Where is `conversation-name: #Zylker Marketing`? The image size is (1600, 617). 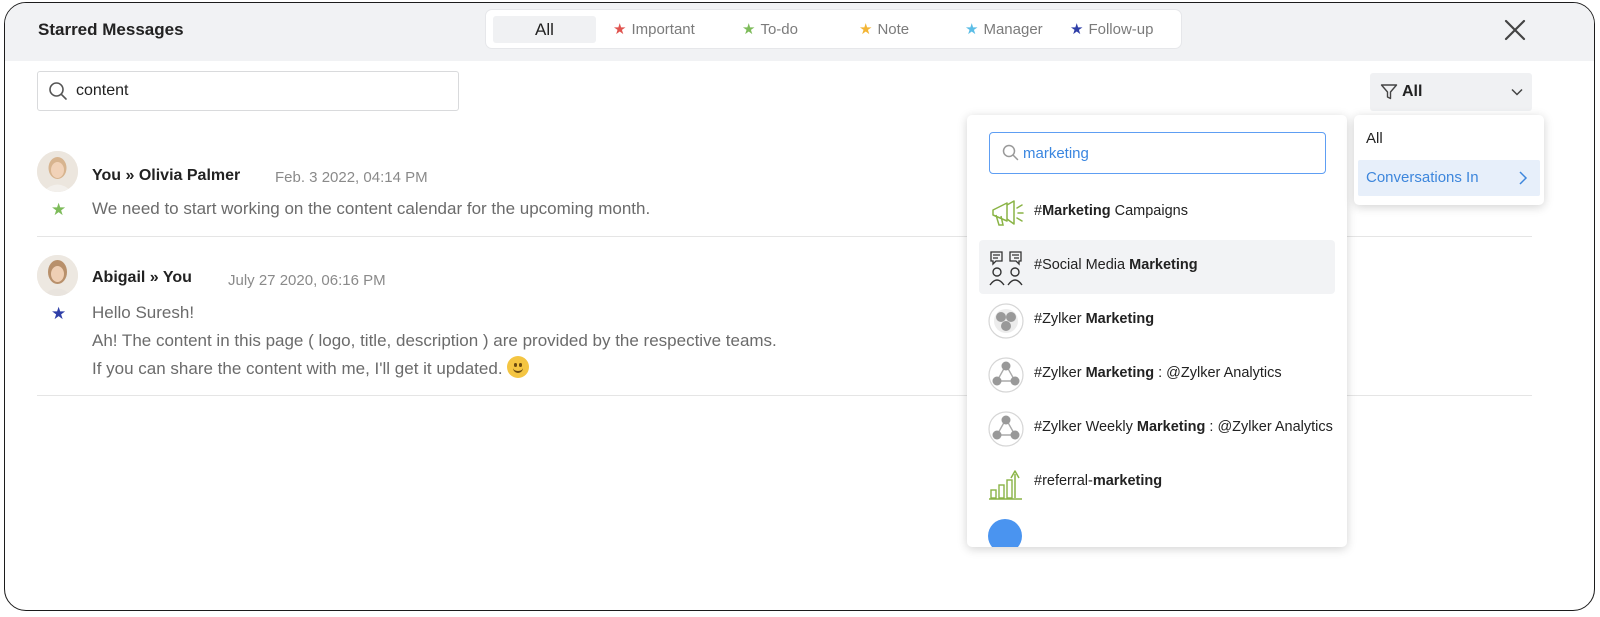
conversation-name: #Zylker Marketing is located at coordinates (1094, 319).